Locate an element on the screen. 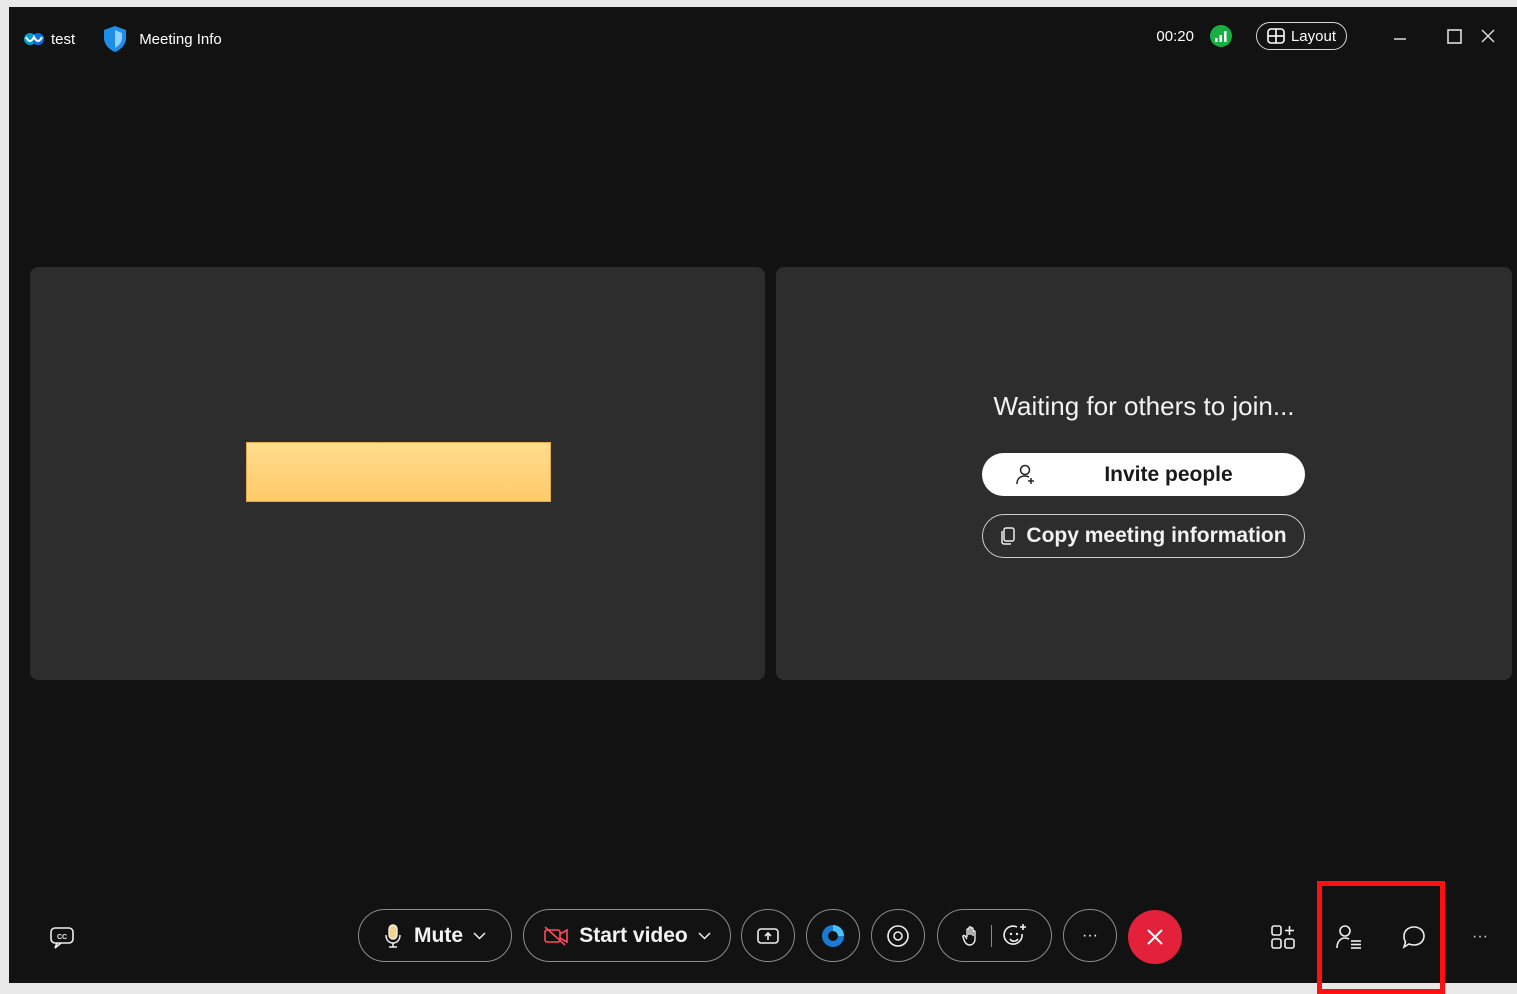 The image size is (1517, 994). control-bar: CC Mute Start video ··· ··· is located at coordinates (763, 938).